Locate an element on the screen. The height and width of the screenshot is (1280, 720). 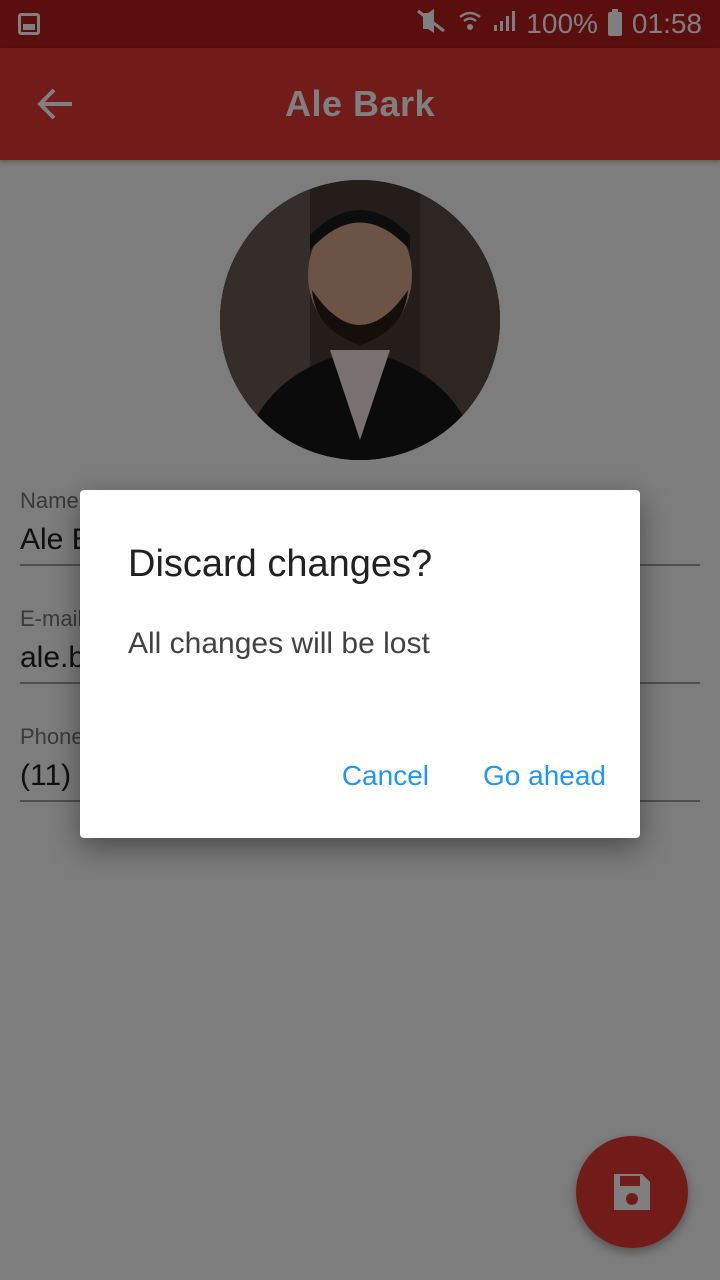
go-ahead-button: Go ahead is located at coordinates (544, 776).